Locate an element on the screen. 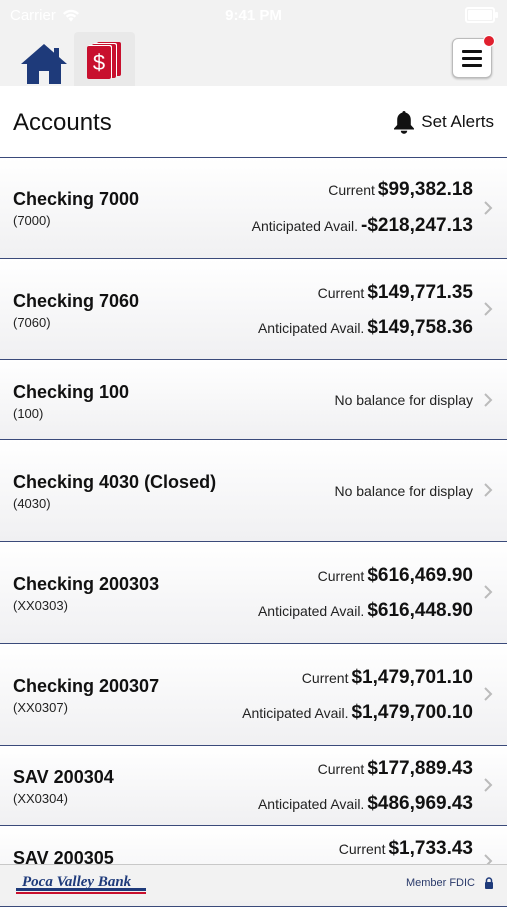 The image size is (507, 907). current-balance: Current $177,889.43 is located at coordinates (395, 769).